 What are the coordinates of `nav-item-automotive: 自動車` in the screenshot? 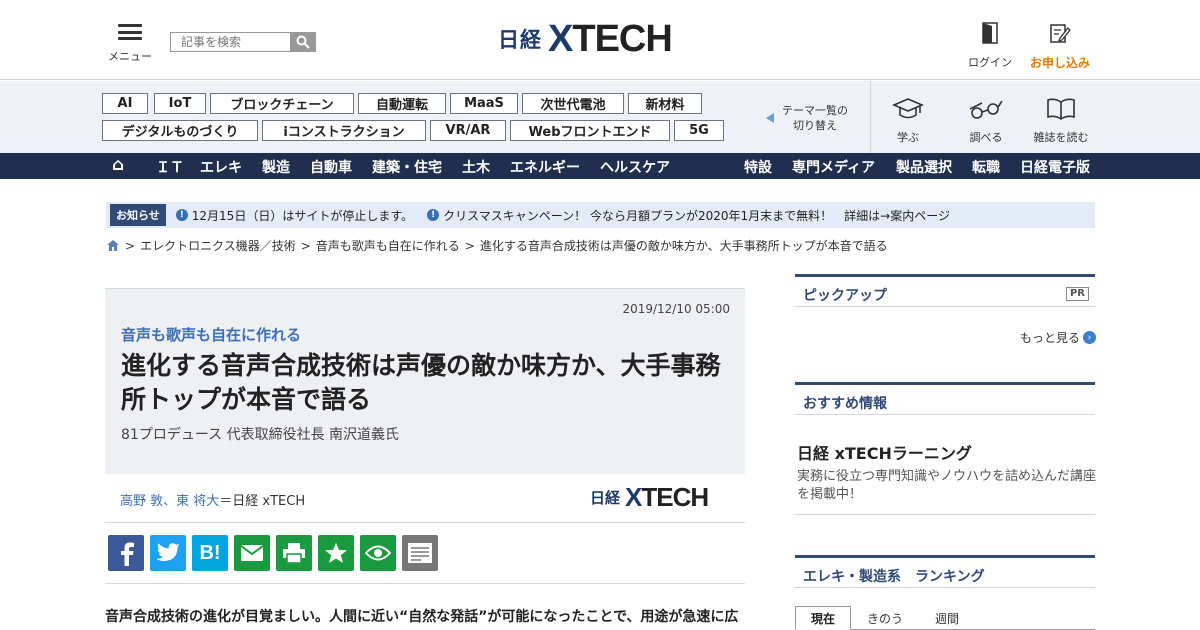 It's located at (331, 167).